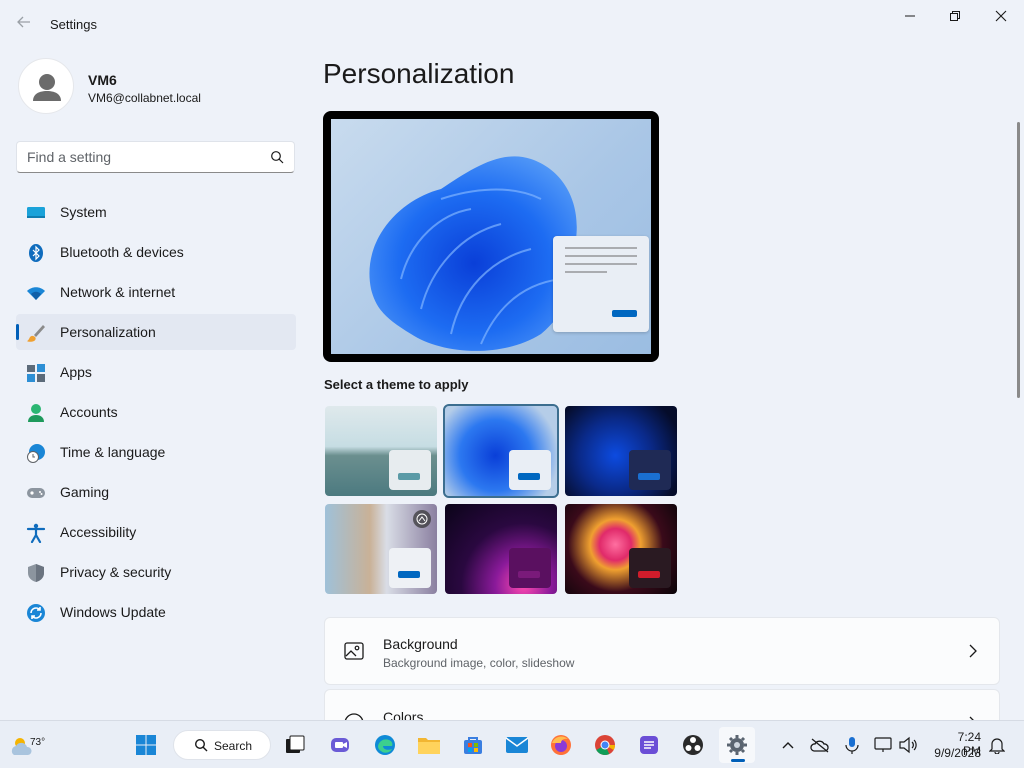  What do you see at coordinates (118, 292) in the screenshot?
I see `sidebar-item-label: Network & internet` at bounding box center [118, 292].